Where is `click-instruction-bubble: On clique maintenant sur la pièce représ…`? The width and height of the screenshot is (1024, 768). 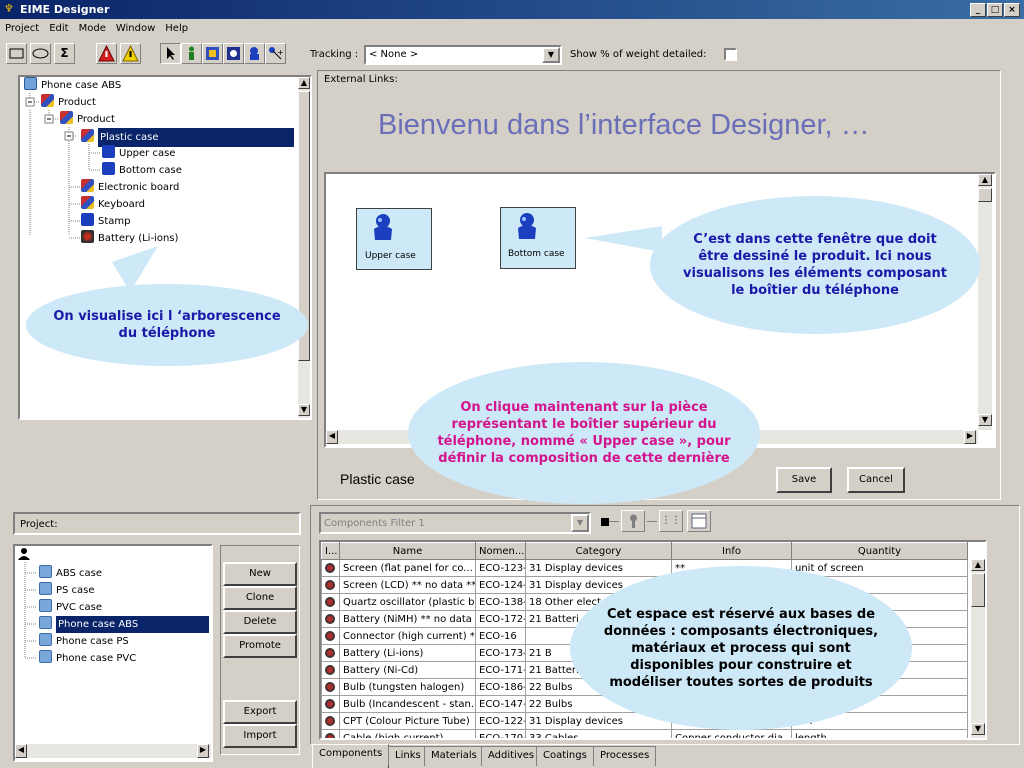
click-instruction-bubble: On clique maintenant sur la pièce représ… is located at coordinates (584, 433).